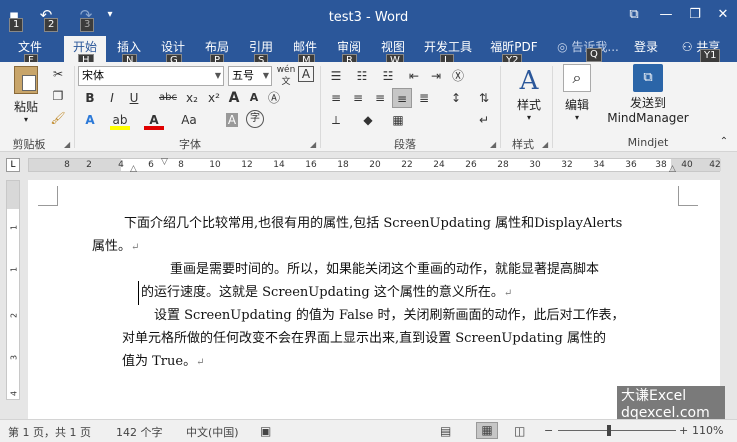 Image resolution: width=737 pixels, height=442 pixels. I want to click on paragraph-line: 属性。↵, so click(115, 247).